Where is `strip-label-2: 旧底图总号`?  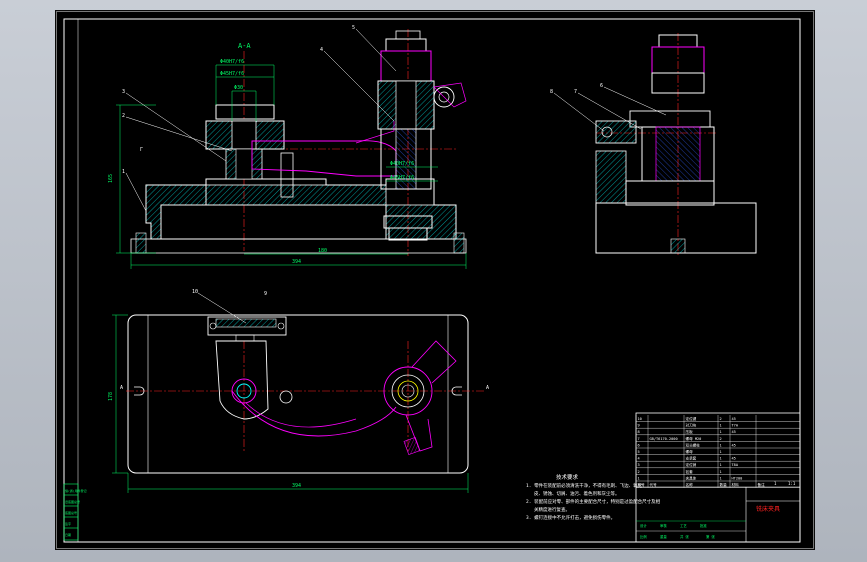 strip-label-2: 旧底图总号 is located at coordinates (72, 501).